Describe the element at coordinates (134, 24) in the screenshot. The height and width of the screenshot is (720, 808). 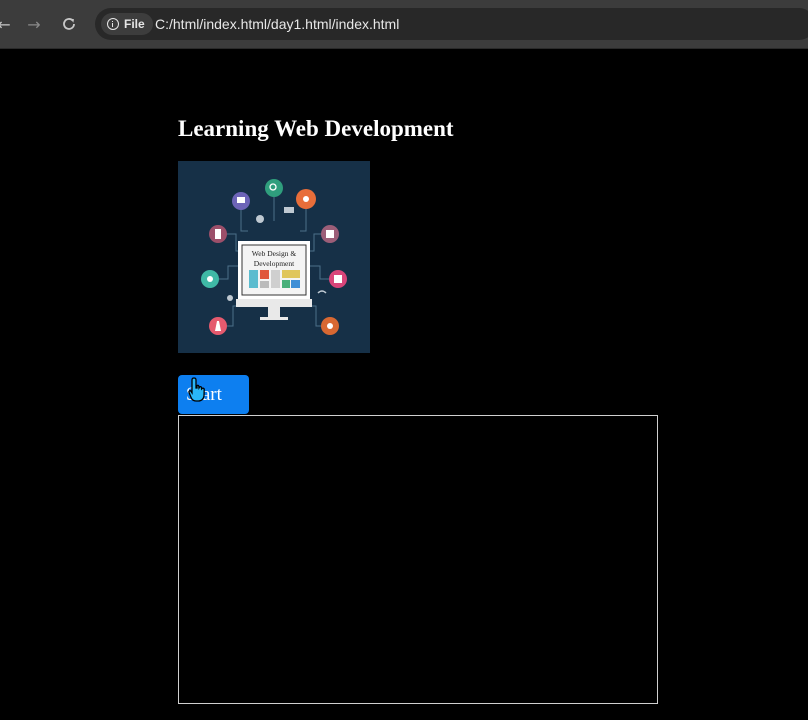
I see `security-chip-label: File` at that location.